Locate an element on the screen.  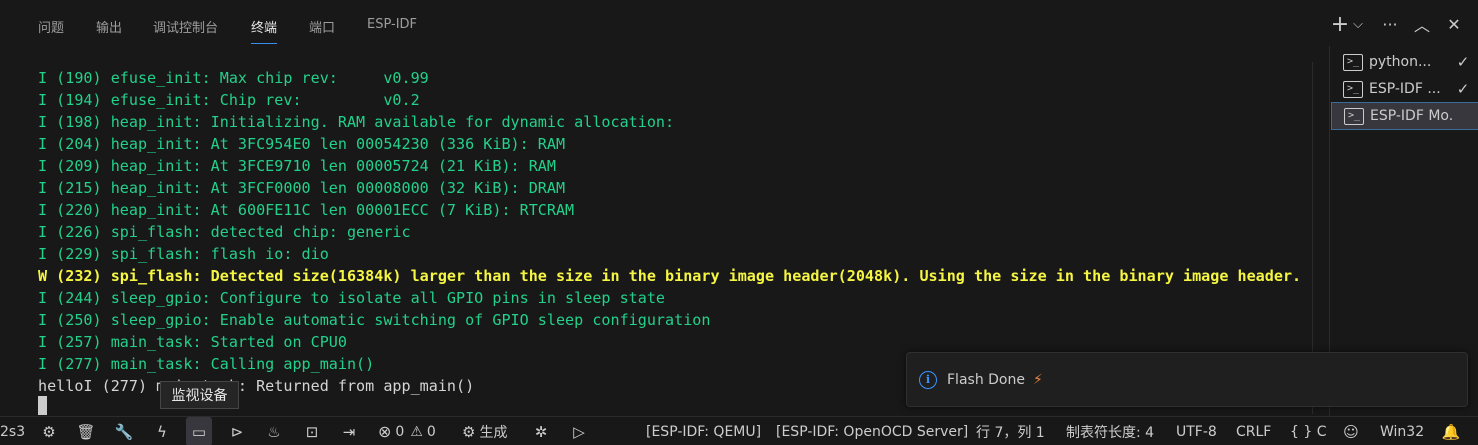
new-terminal-plus-icon: + is located at coordinates (1340, 24).